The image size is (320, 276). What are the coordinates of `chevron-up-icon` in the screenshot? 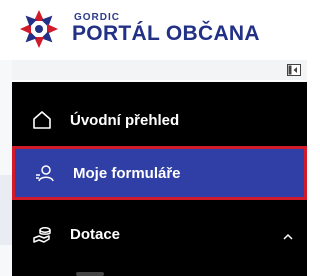 It's located at (288, 236).